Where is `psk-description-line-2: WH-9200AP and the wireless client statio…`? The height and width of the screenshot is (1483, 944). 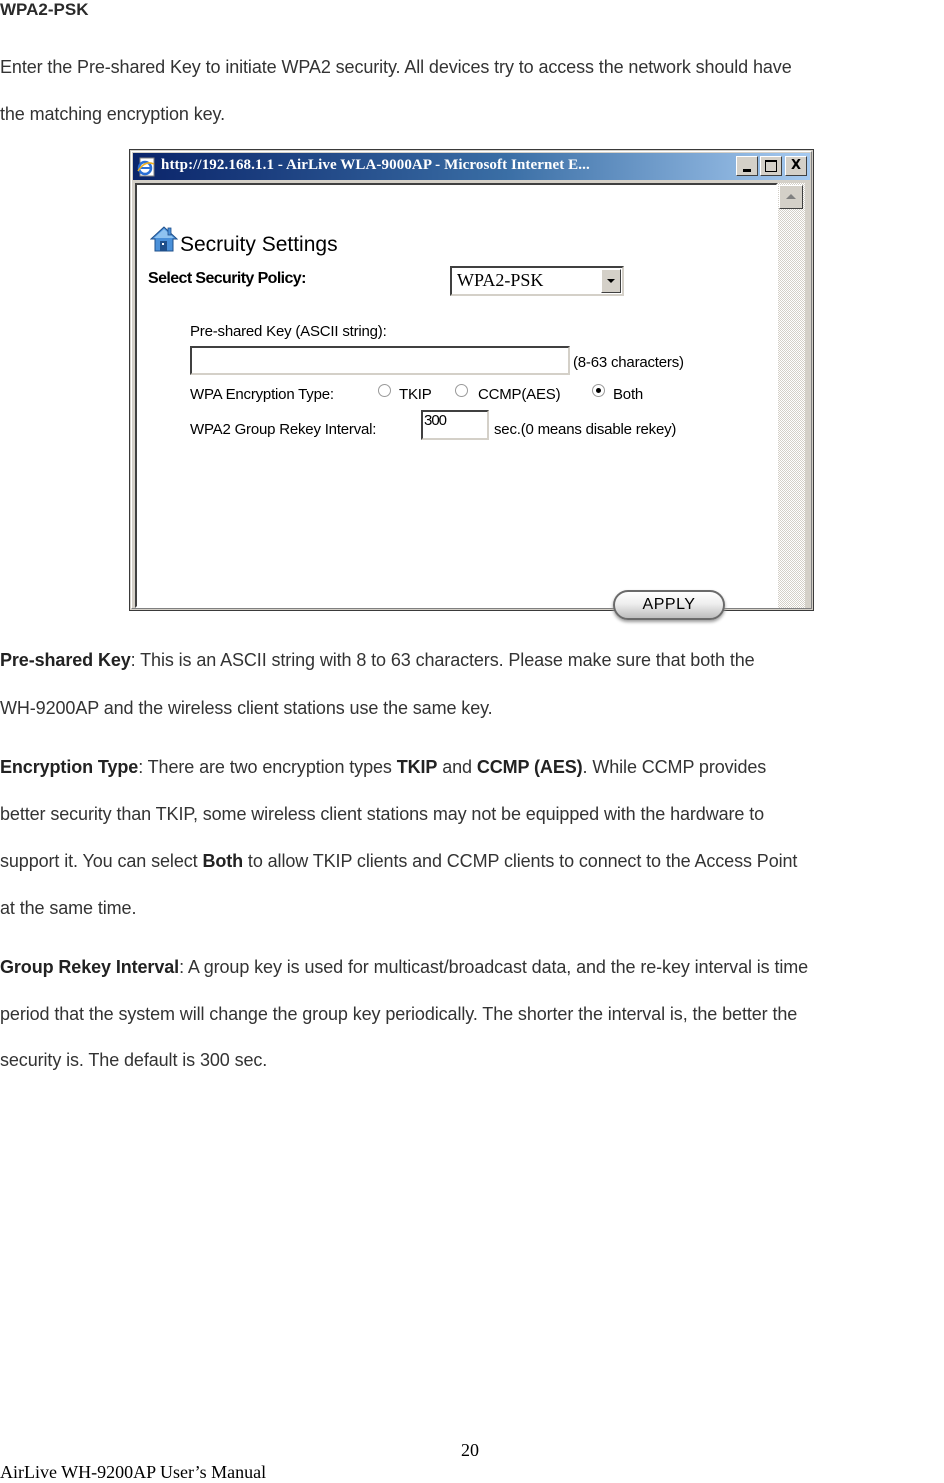 psk-description-line-2: WH-9200AP and the wireless client statio… is located at coordinates (246, 708).